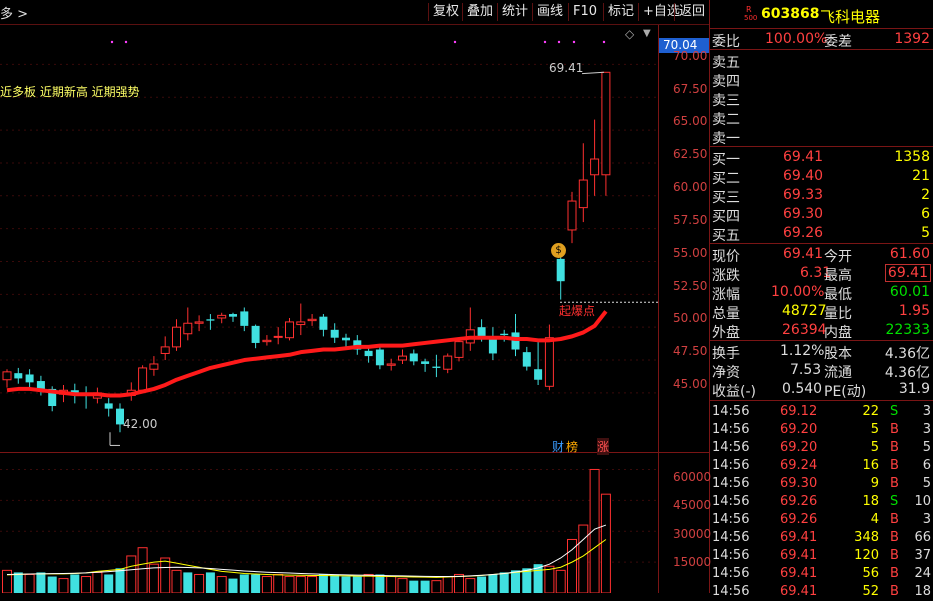 The height and width of the screenshot is (601, 933). Describe the element at coordinates (821, 177) in the screenshot. I see `buy-row: 买二 69.40 21` at that location.